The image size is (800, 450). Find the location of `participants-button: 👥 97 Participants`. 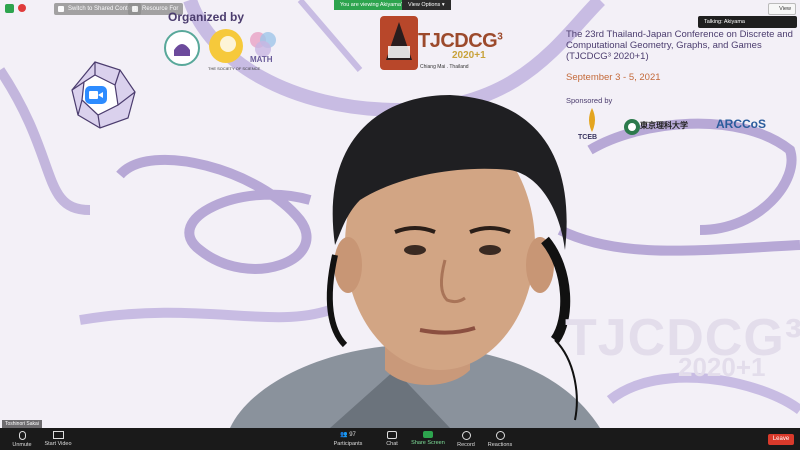

participants-button: 👥 97 Participants is located at coordinates (348, 439).